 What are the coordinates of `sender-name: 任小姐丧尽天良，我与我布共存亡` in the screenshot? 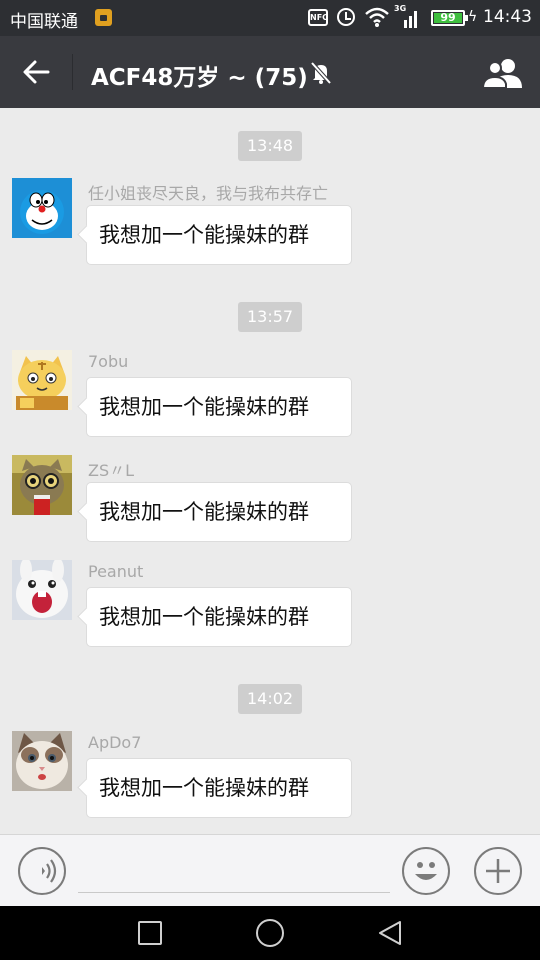 It's located at (208, 193).